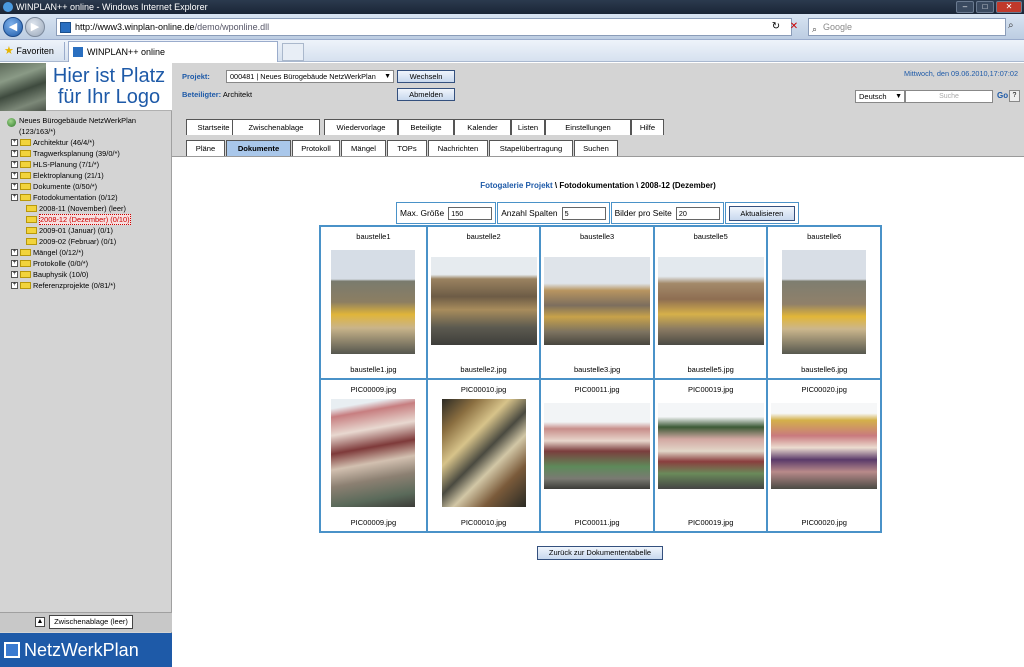 This screenshot has width=1024, height=667. Describe the element at coordinates (11, 122) in the screenshot. I see `project-globe-icon` at that location.